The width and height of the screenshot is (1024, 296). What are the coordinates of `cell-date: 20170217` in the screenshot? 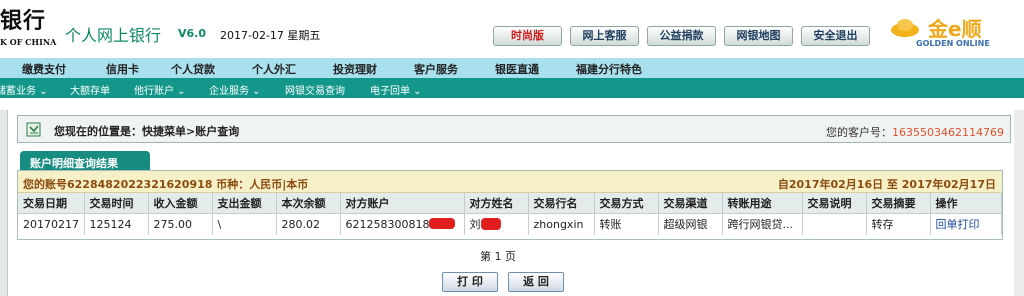 It's located at (51, 223).